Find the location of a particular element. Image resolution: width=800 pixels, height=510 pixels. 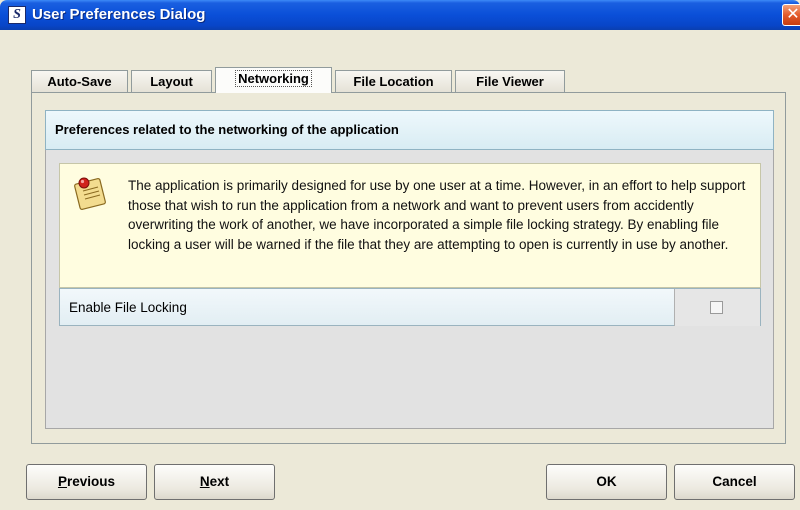

tab-label: Networking is located at coordinates (273, 78).